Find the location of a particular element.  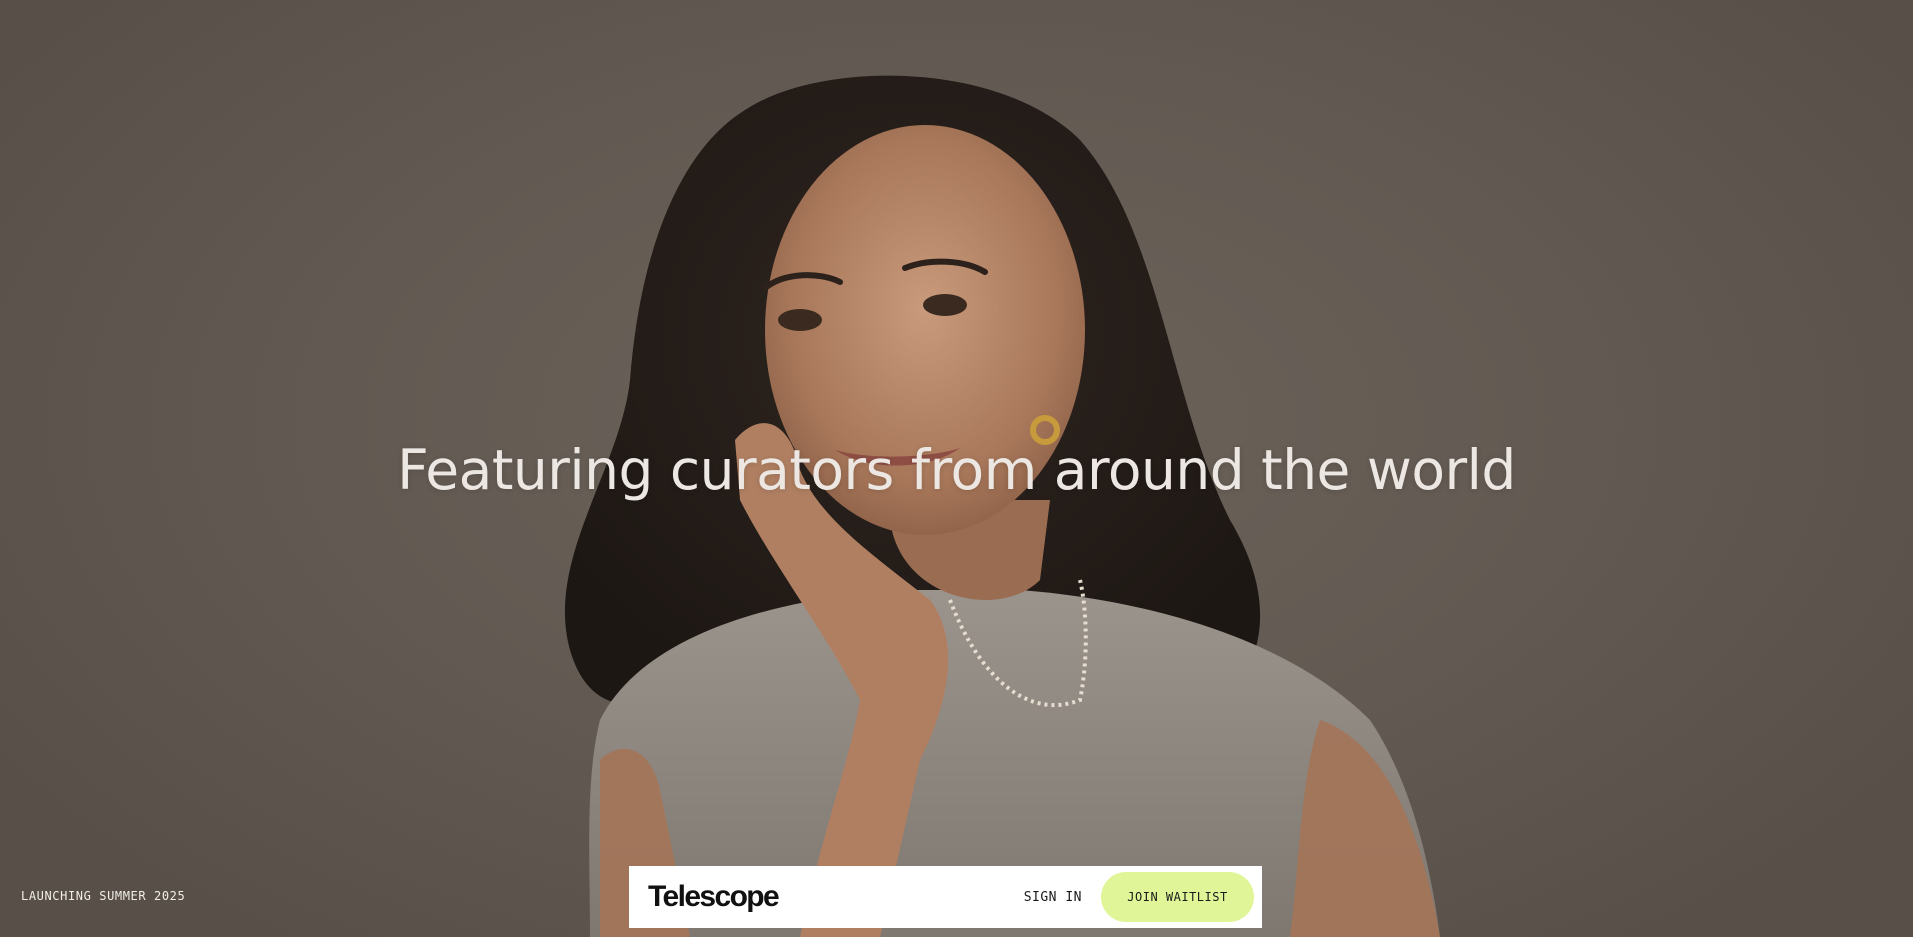

sign-in-button: SIGN IN is located at coordinates (1053, 897).